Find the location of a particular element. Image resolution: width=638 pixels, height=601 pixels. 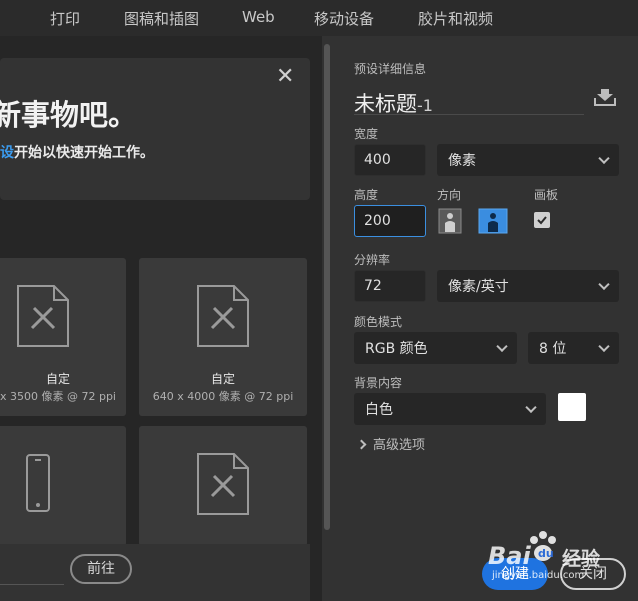

width-unit-select: 像素 is located at coordinates (528, 160).